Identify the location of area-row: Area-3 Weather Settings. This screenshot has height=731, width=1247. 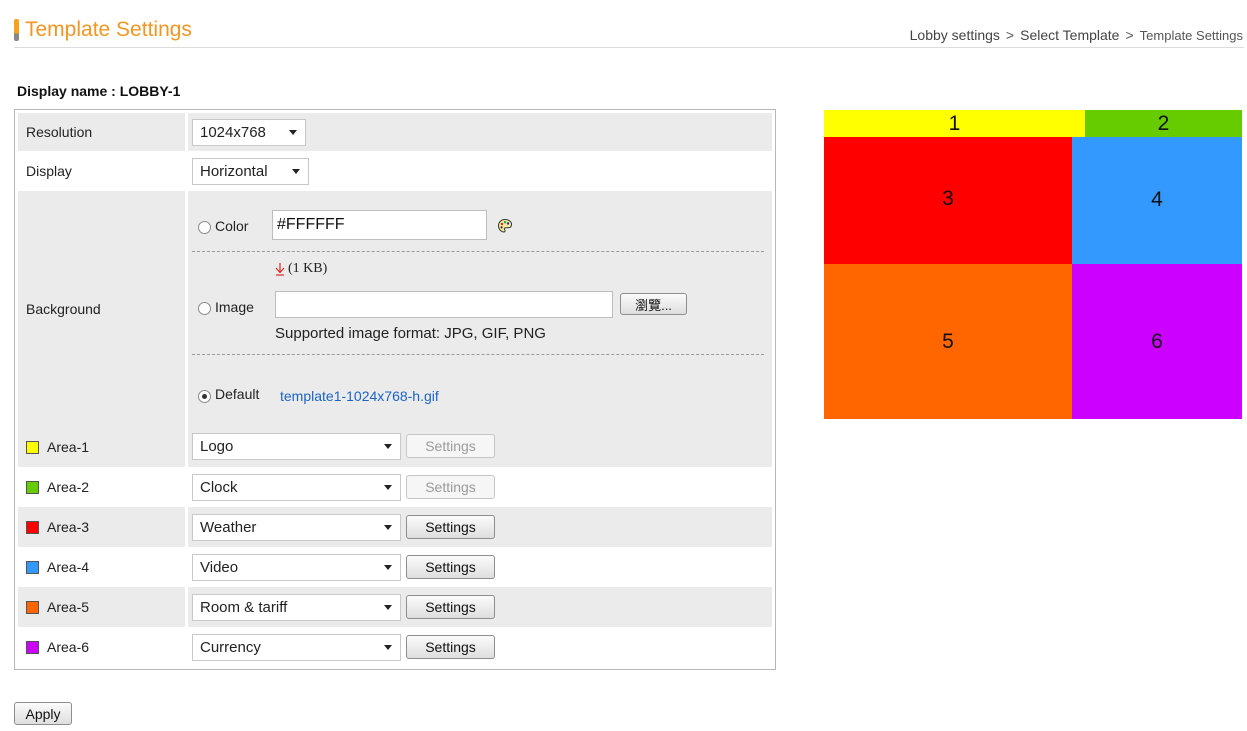
(395, 527).